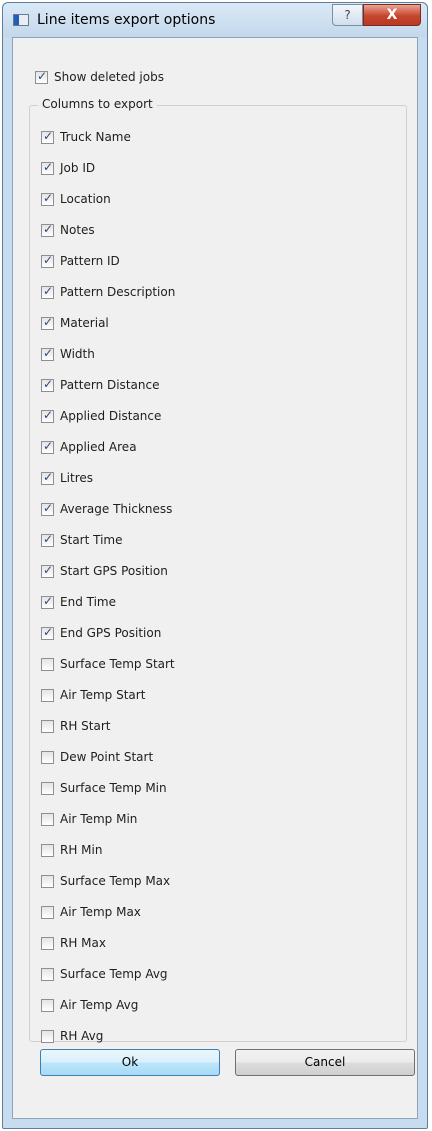 Image resolution: width=432 pixels, height=1131 pixels. What do you see at coordinates (107, 757) in the screenshot?
I see `column-label: Dew Point Start` at bounding box center [107, 757].